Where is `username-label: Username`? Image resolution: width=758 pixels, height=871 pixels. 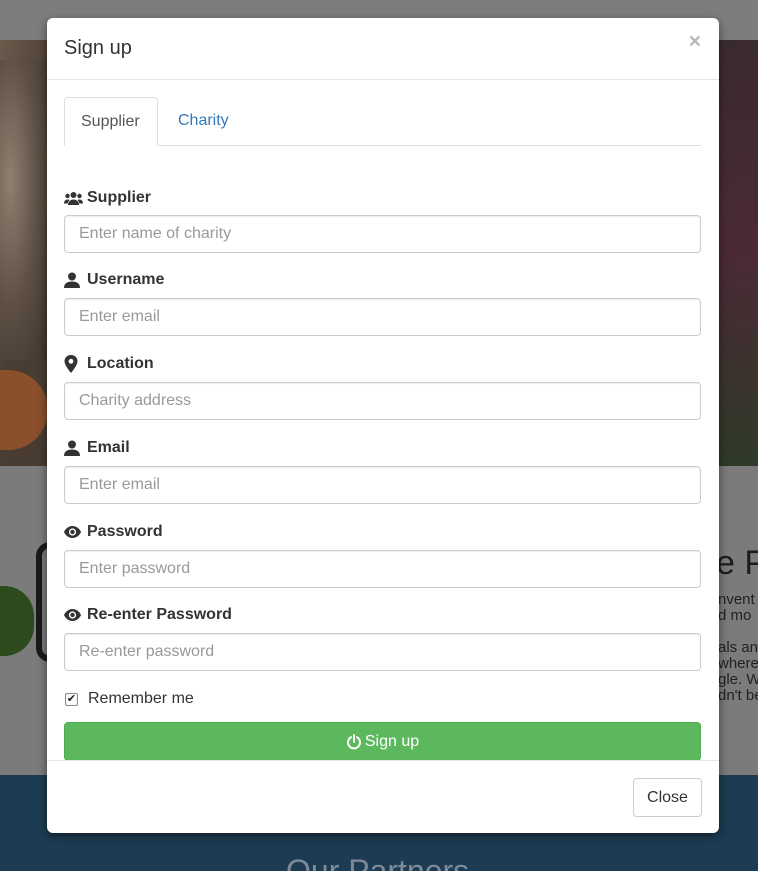 username-label: Username is located at coordinates (114, 280).